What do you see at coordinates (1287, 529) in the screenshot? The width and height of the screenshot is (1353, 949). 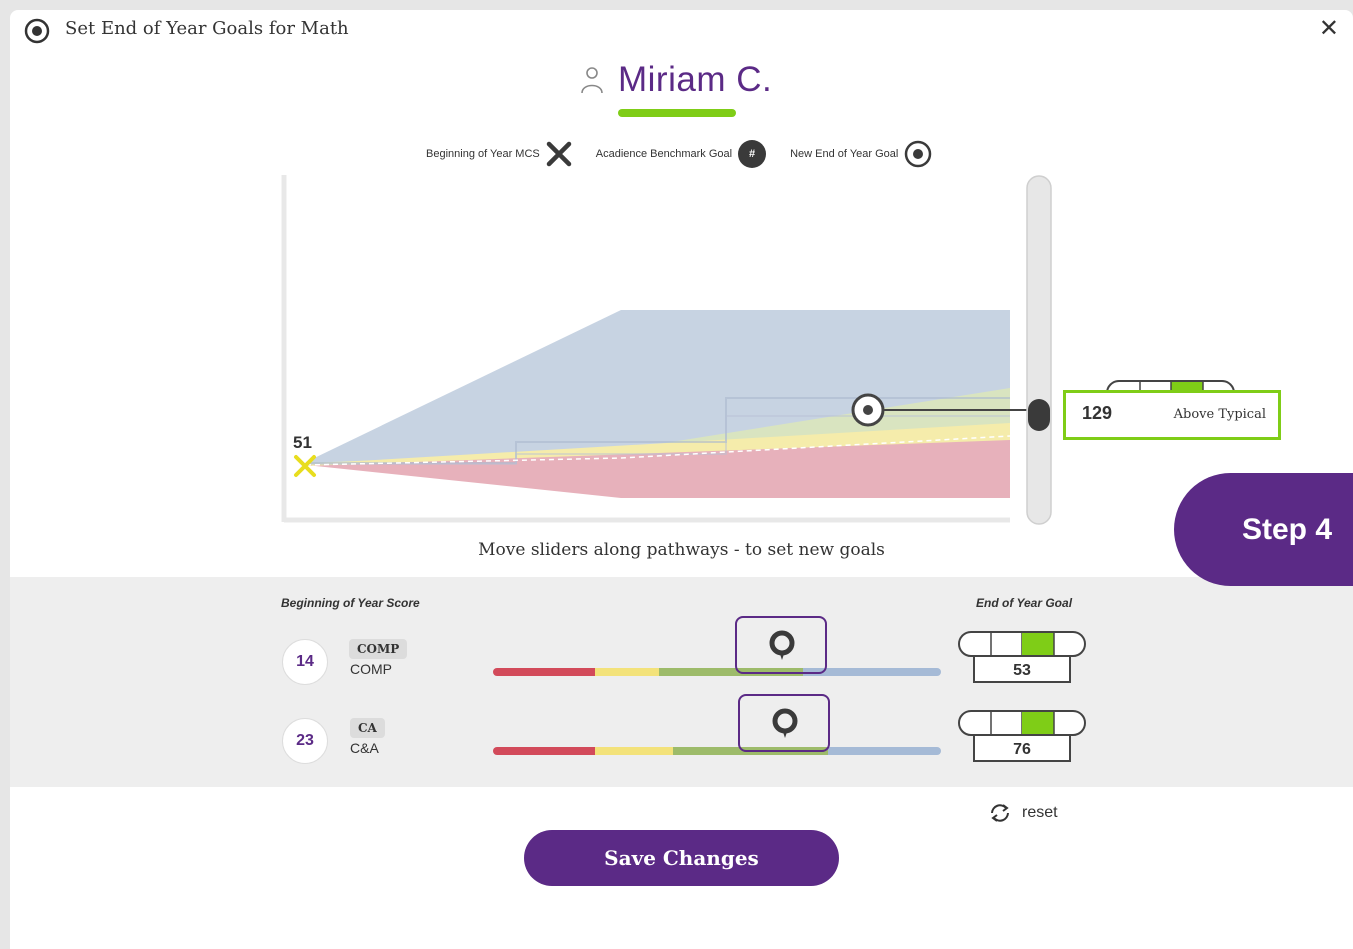 I see `step-label: Step 4` at bounding box center [1287, 529].